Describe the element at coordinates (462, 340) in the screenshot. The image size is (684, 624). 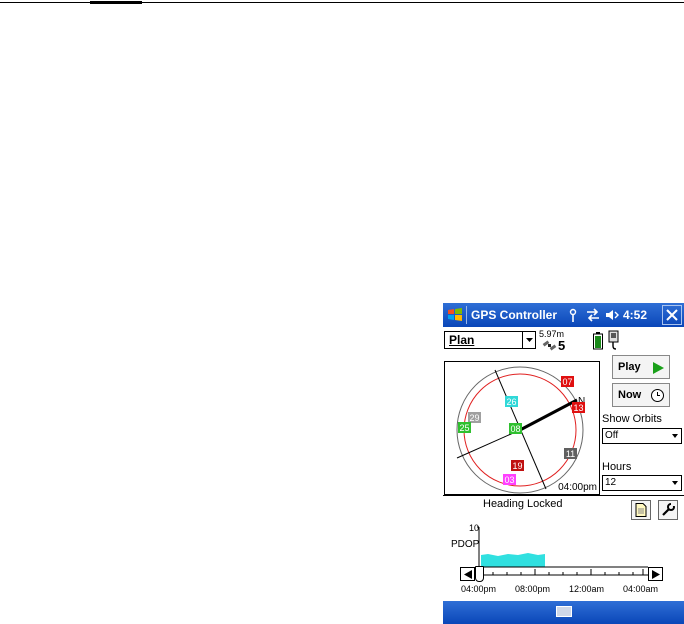
I see `mode-select-value: Plan` at that location.